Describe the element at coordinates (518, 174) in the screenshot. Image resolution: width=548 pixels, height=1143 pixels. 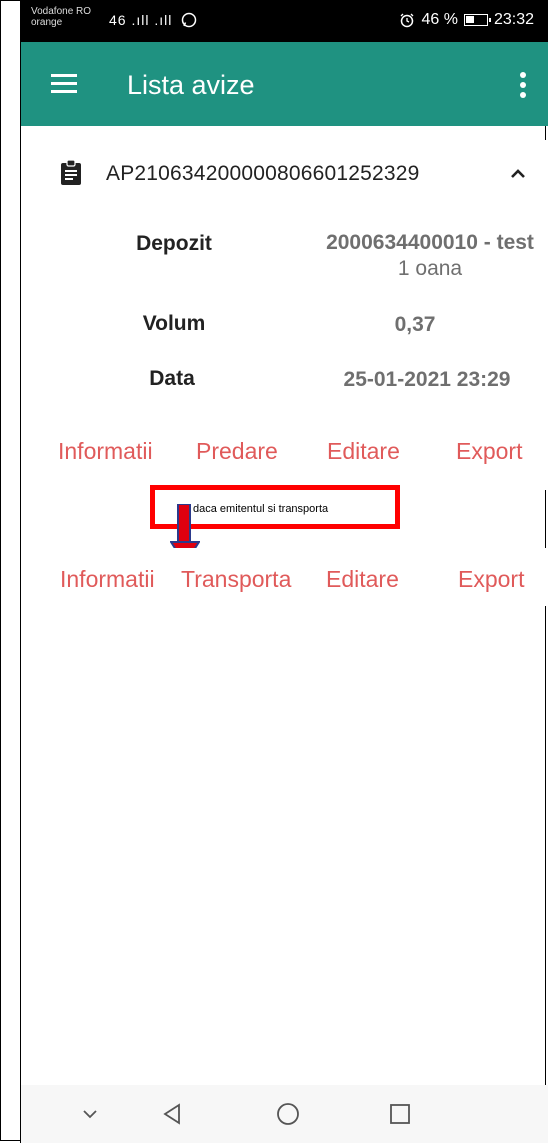
I see `chevron-up-icon` at that location.